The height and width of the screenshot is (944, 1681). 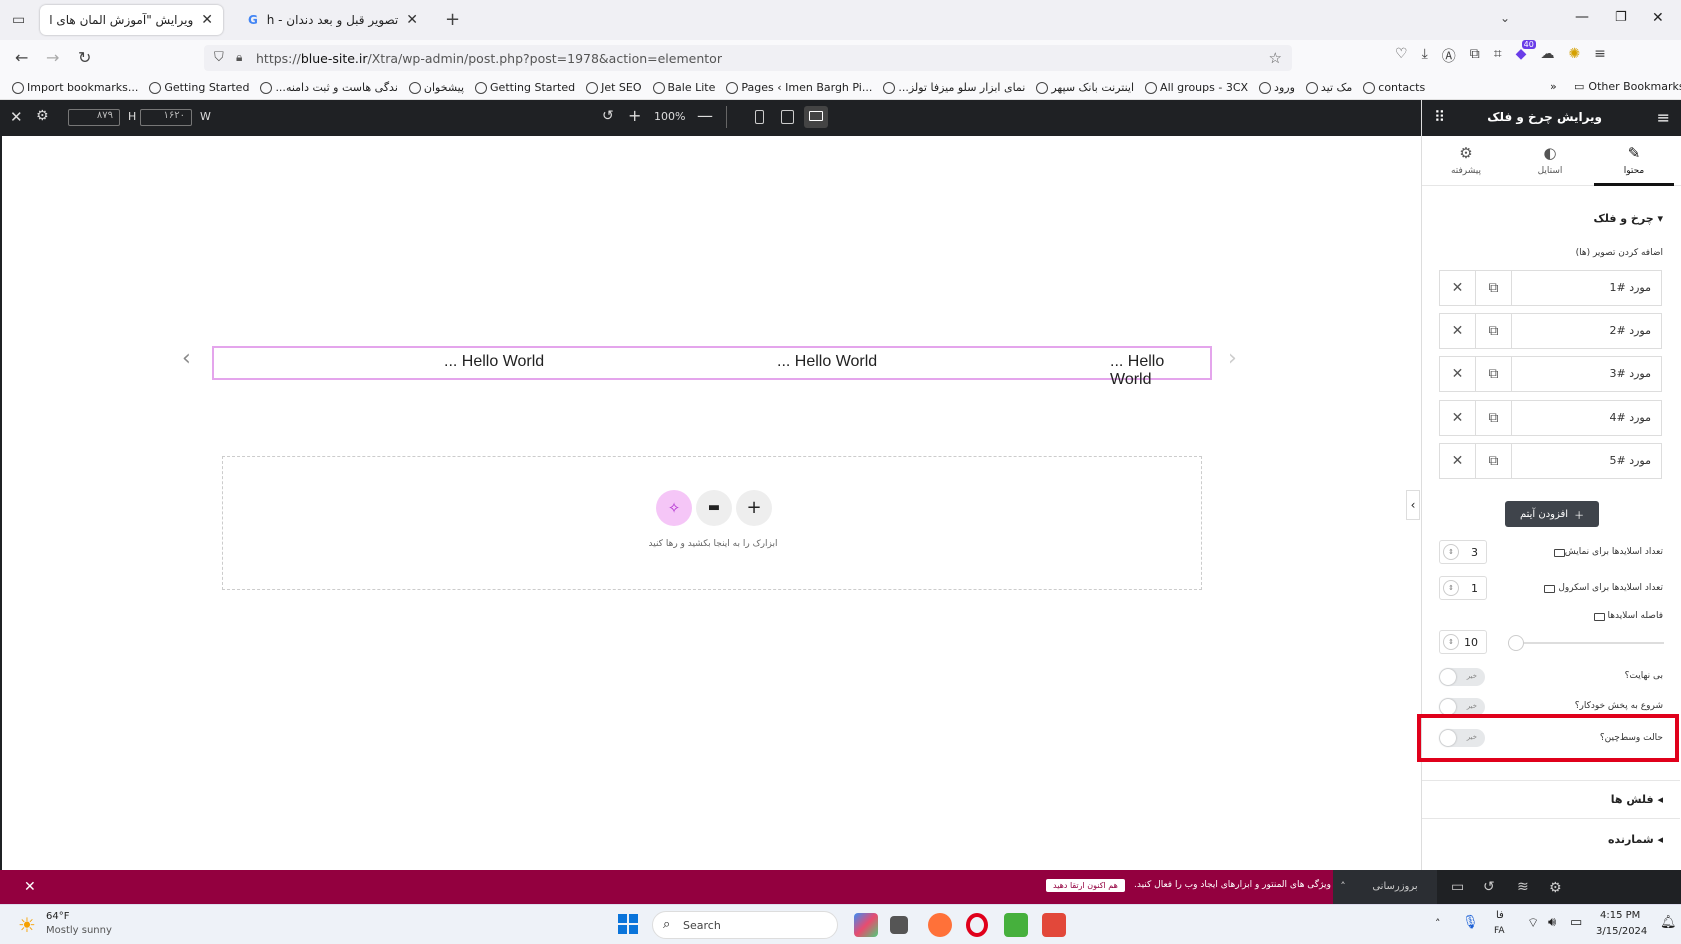 What do you see at coordinates (1628, 218) in the screenshot?
I see `section-carousel: ▾ چرخ و فلک` at bounding box center [1628, 218].